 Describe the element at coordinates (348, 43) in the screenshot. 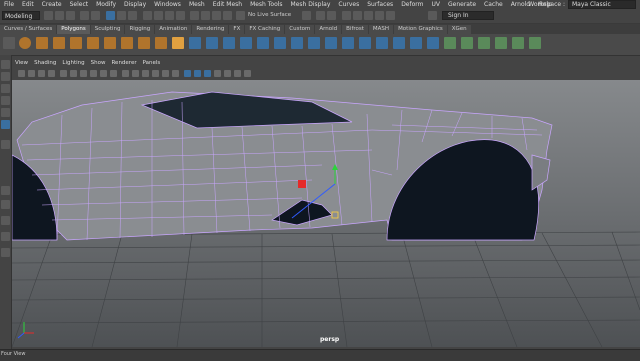

I see `append-icon` at that location.